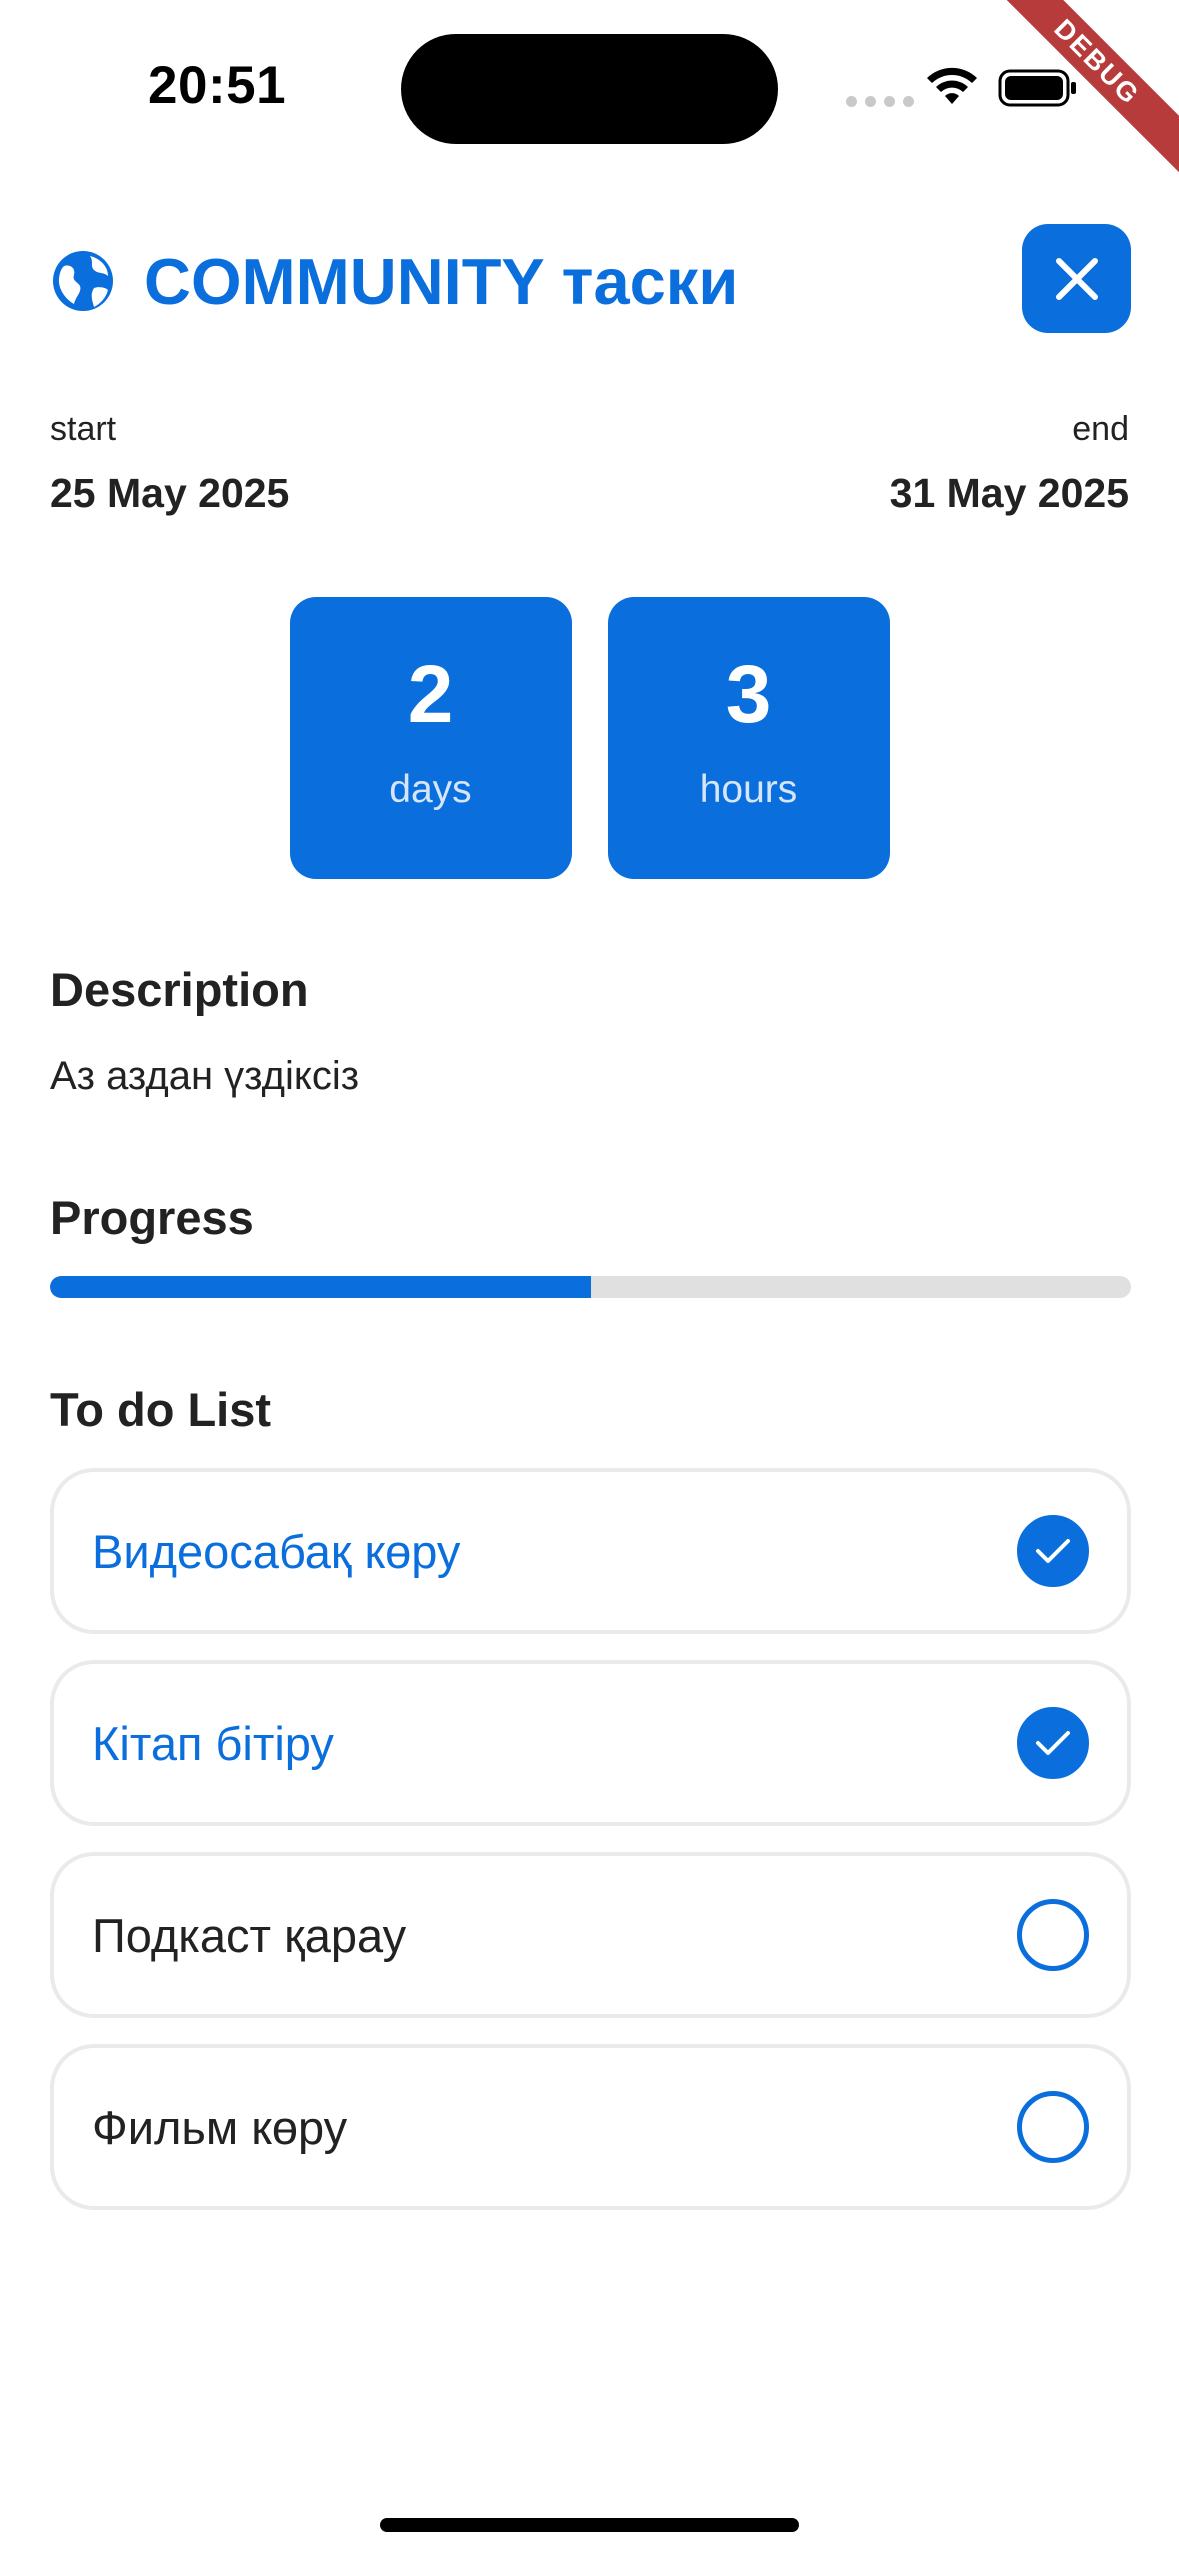 The height and width of the screenshot is (2556, 1179). I want to click on start-date-value: 25 May 2025, so click(170, 493).